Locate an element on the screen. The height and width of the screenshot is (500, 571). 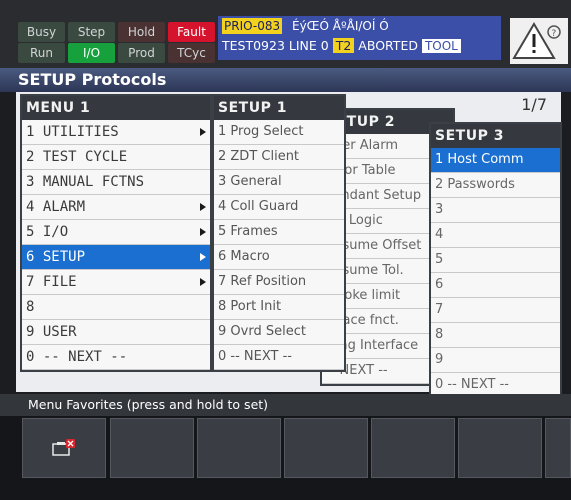
menu-item-test-cycle: 2 TEST CYCLE is located at coordinates (116, 157).